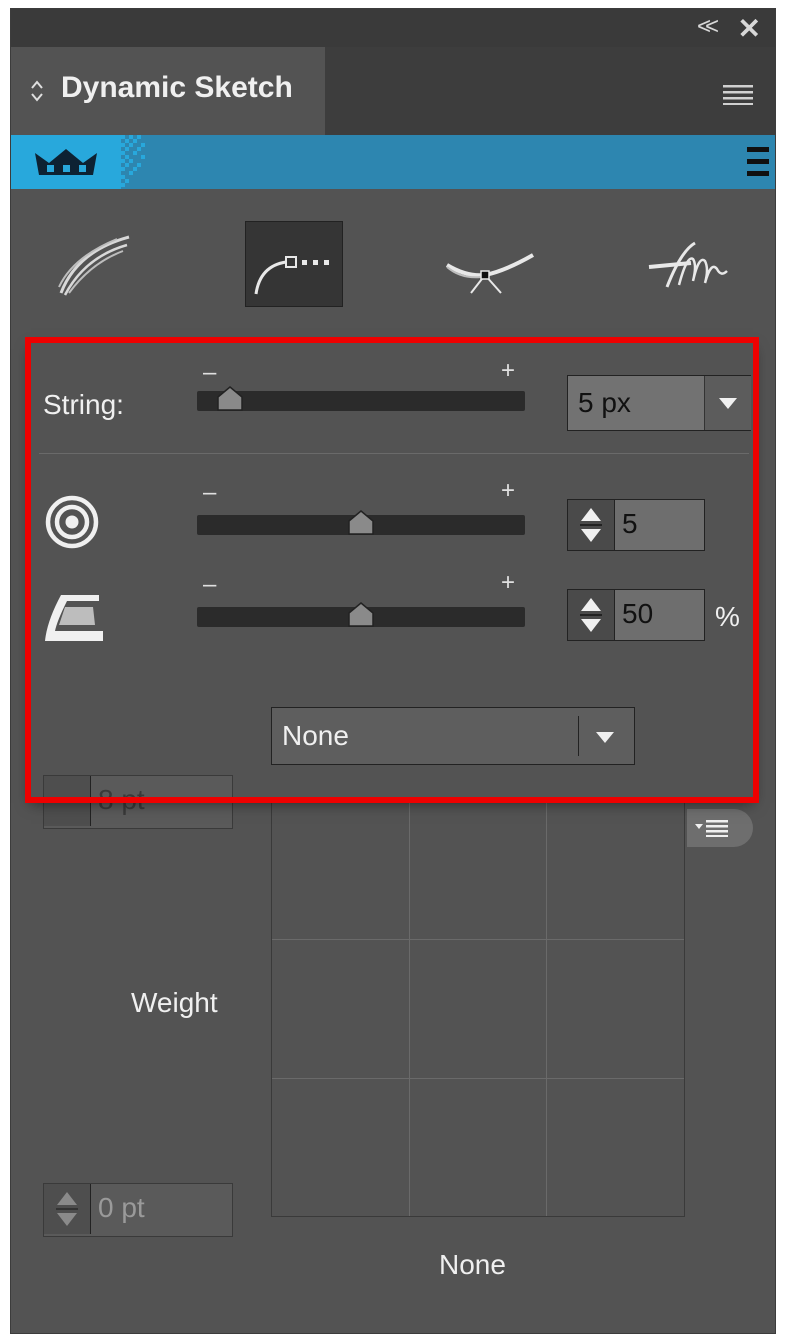 This screenshot has width=788, height=1344. Describe the element at coordinates (489, 273) in the screenshot. I see `join-curves-icon` at that location.